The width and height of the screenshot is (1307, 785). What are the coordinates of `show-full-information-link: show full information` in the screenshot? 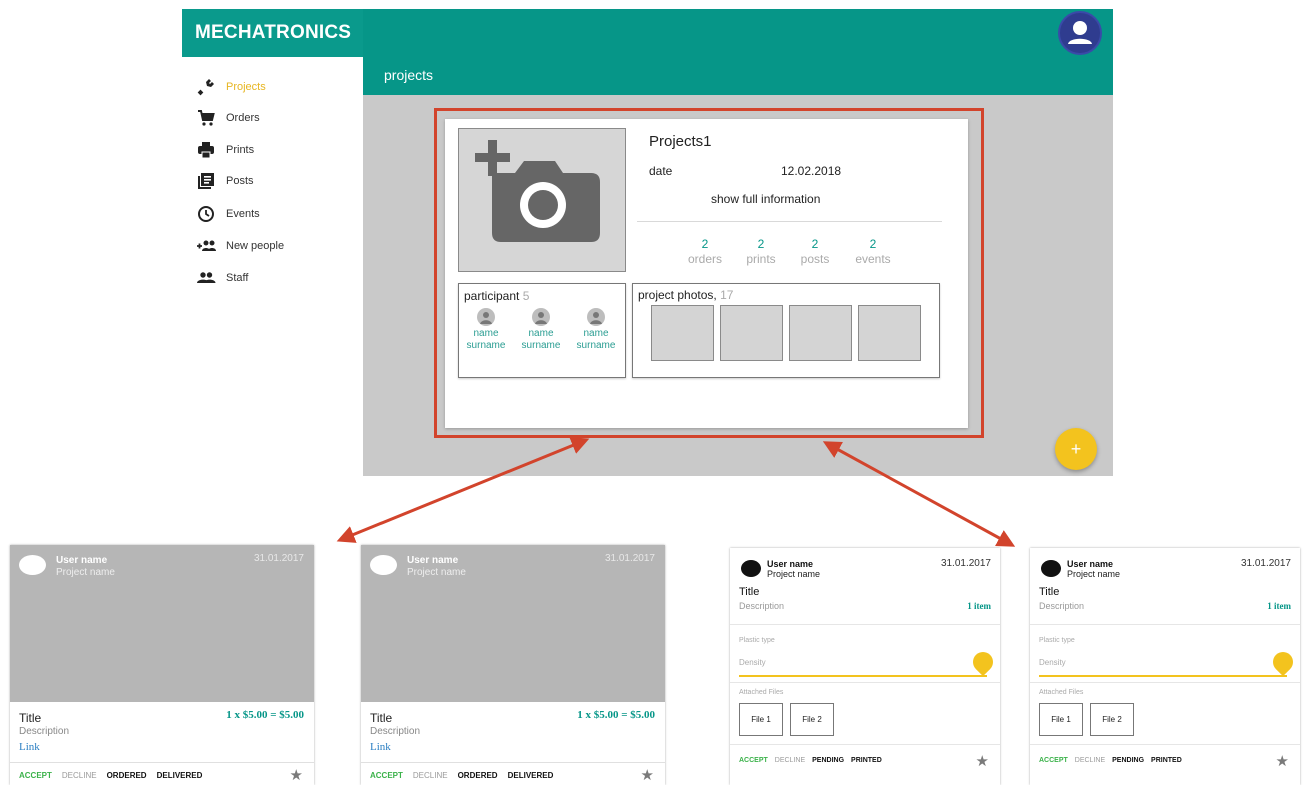 It's located at (765, 199).